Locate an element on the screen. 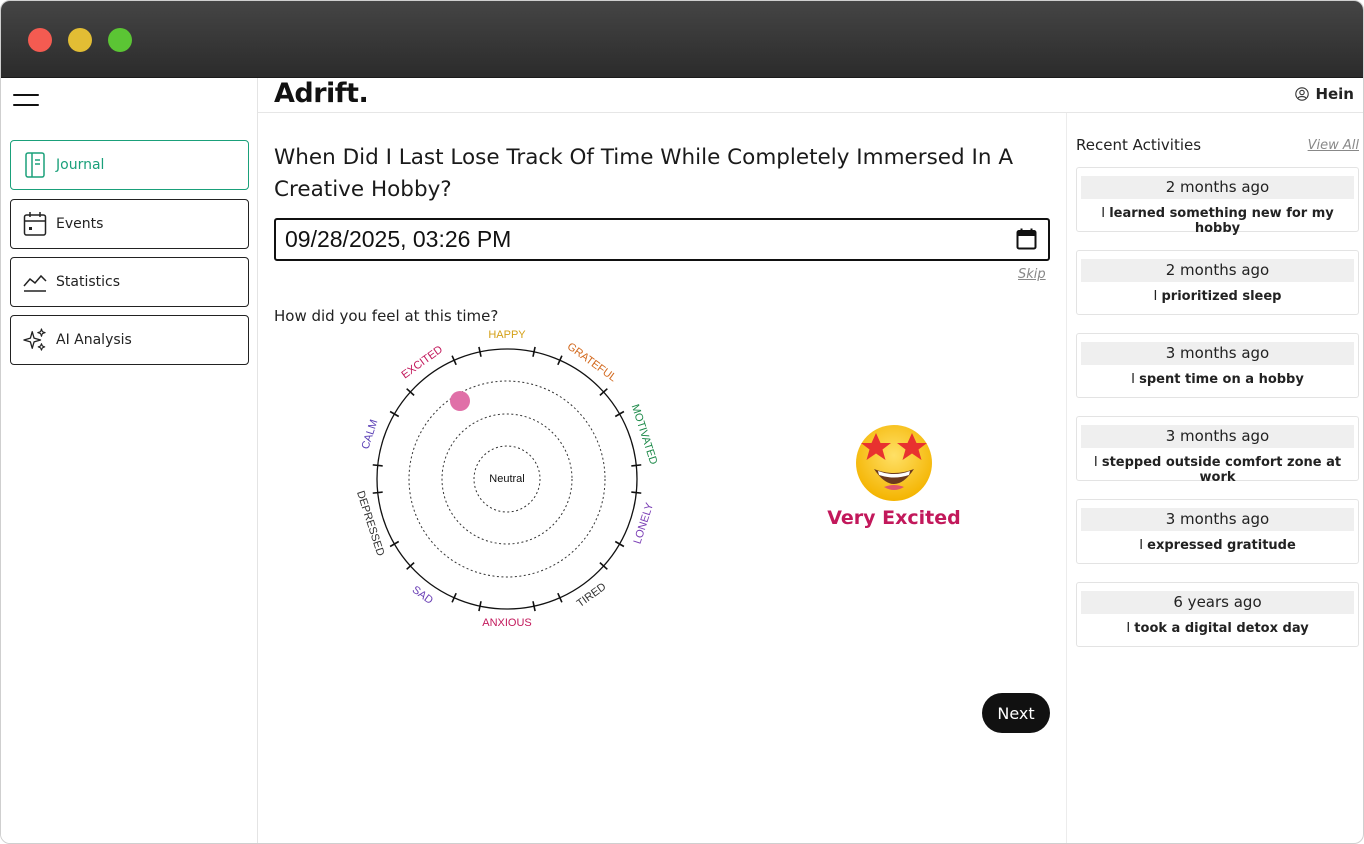  user-circle-icon is located at coordinates (1302, 94).